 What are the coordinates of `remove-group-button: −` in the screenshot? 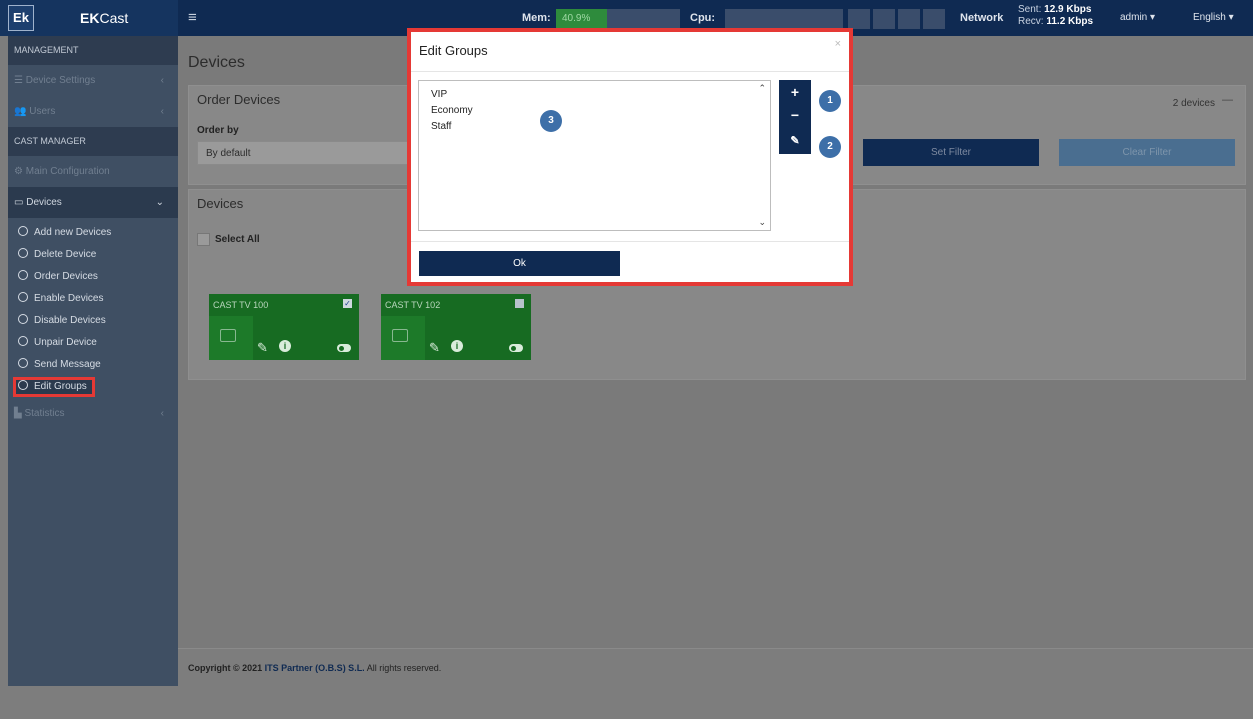 It's located at (795, 116).